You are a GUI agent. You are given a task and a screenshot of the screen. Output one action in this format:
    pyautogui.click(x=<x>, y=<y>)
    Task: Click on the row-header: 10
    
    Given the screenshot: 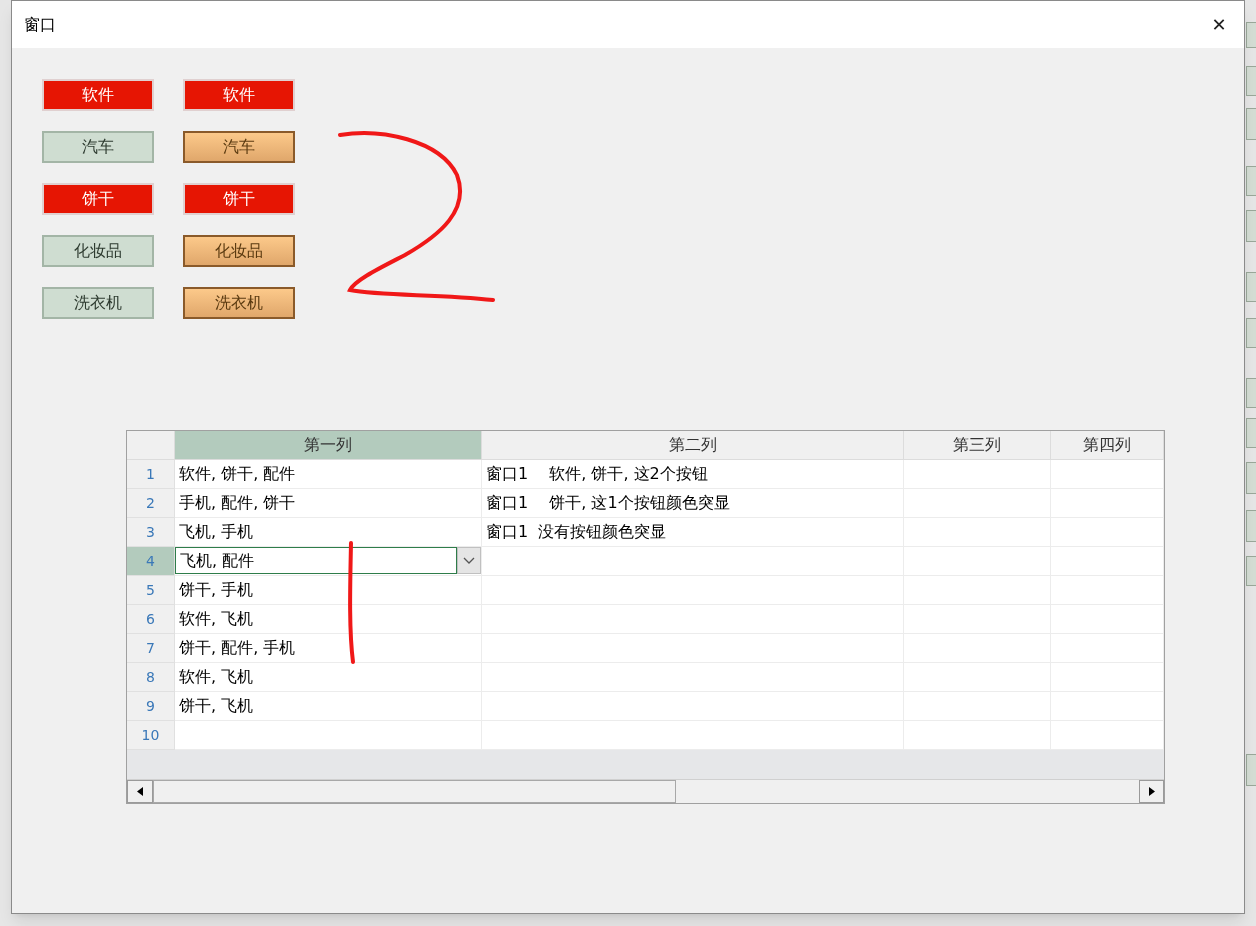 What is the action you would take?
    pyautogui.click(x=151, y=735)
    